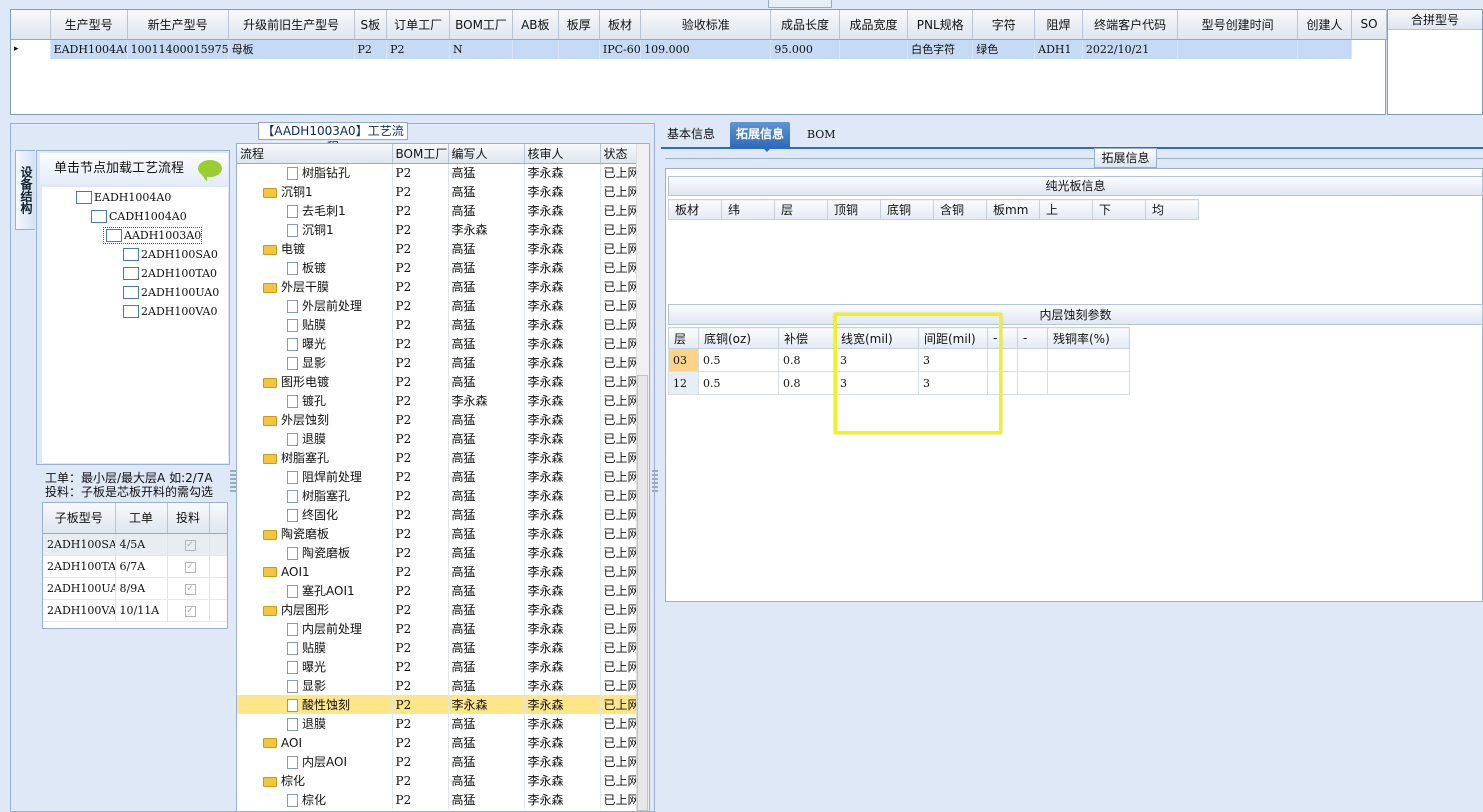 The width and height of the screenshot is (1483, 812). Describe the element at coordinates (683, 360) in the screenshot. I see `layer-cell: 03` at that location.